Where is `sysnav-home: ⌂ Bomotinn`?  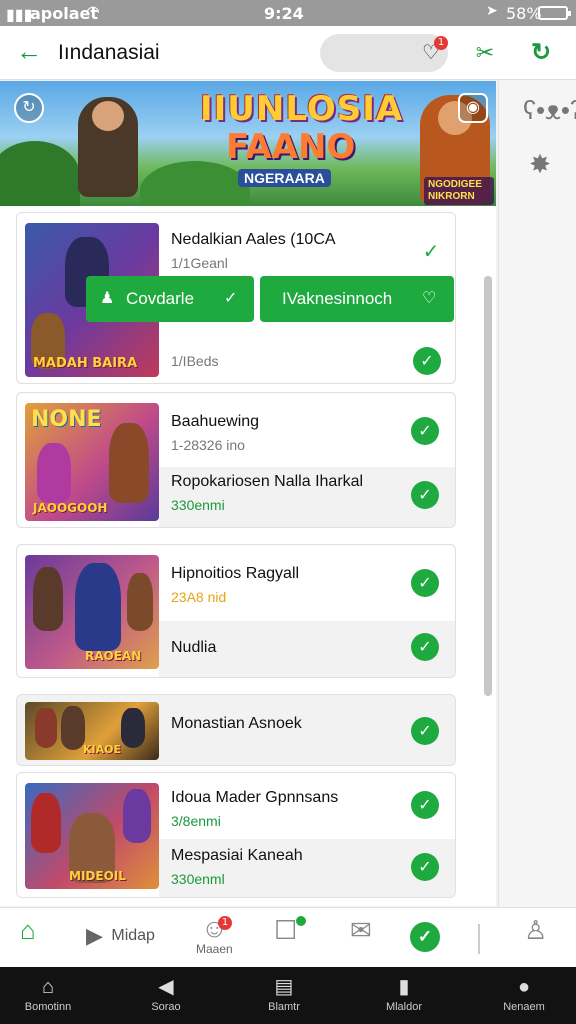 sysnav-home: ⌂ Bomotinn is located at coordinates (48, 994).